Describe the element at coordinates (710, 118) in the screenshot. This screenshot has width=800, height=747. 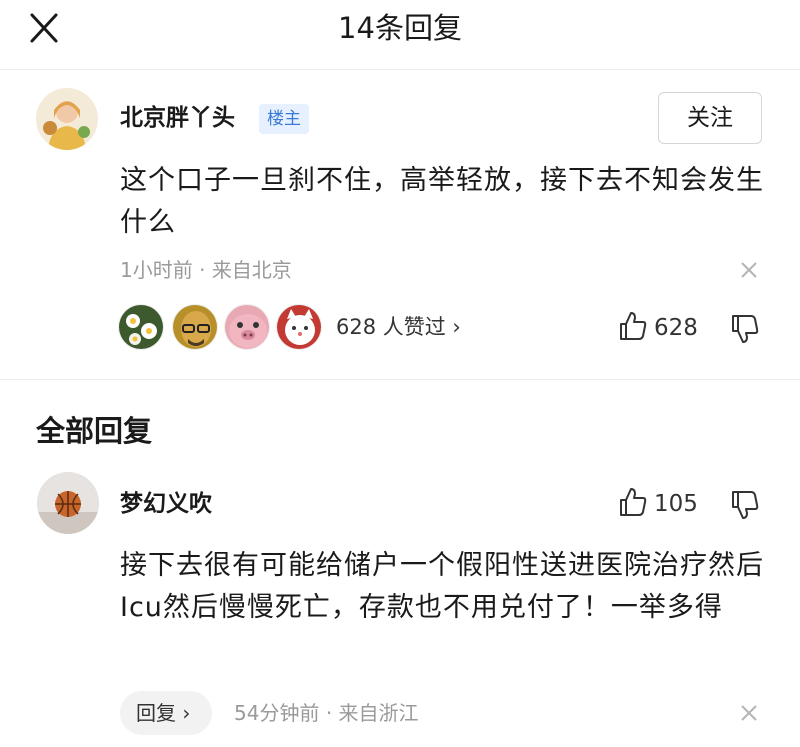
I see `follow-button: 关注` at that location.